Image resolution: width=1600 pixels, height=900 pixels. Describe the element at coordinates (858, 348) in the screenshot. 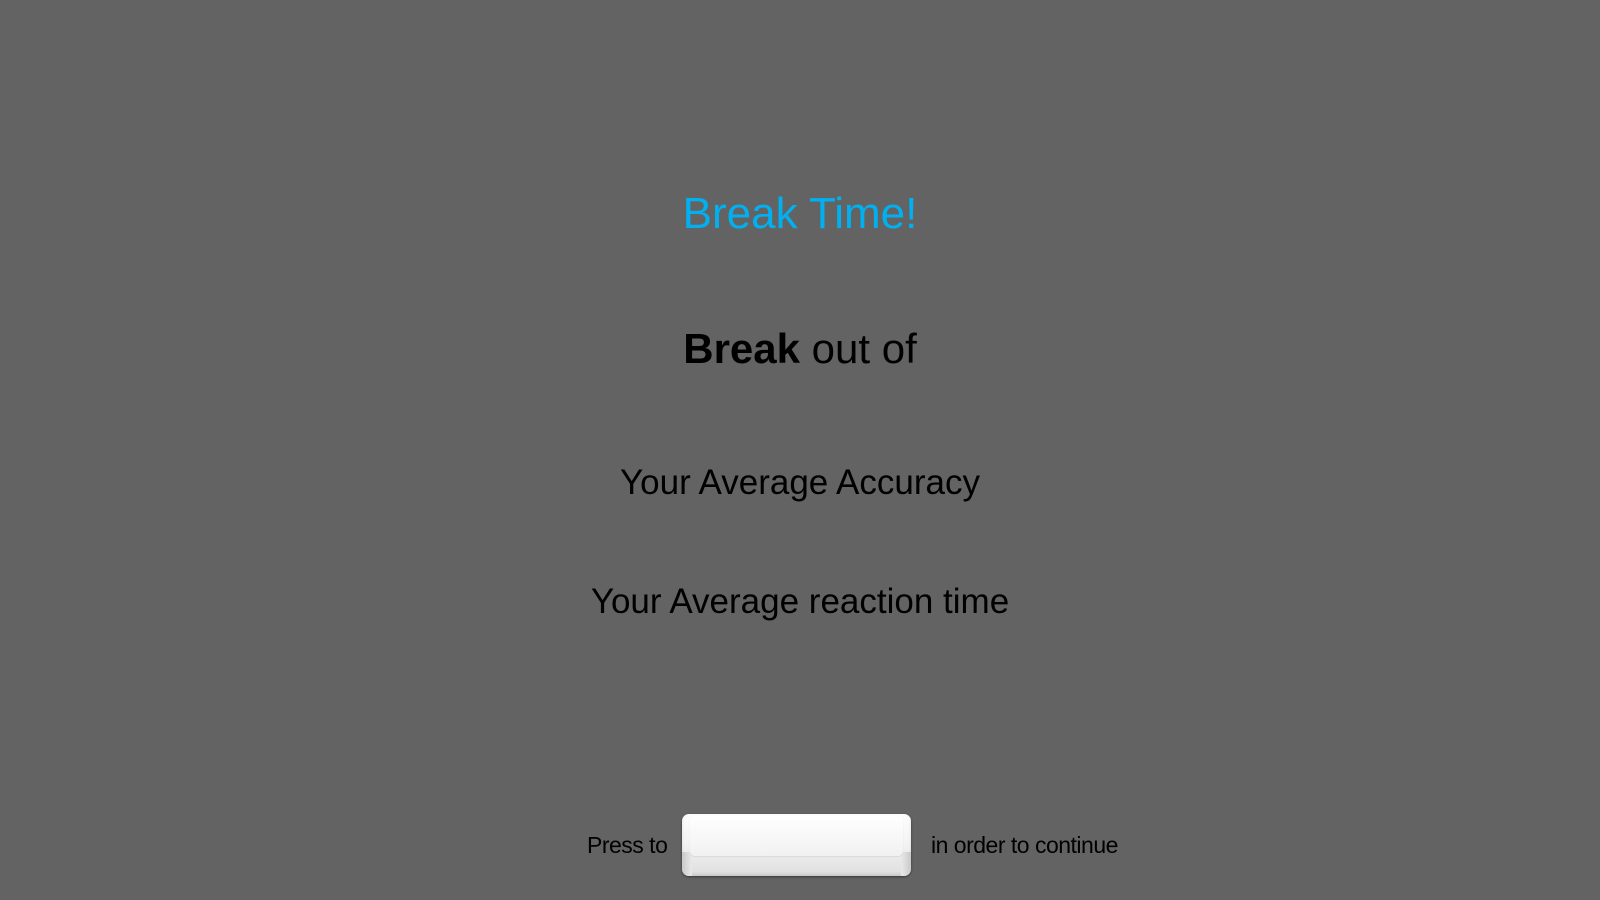

I see `block-progress-rest: out of` at that location.